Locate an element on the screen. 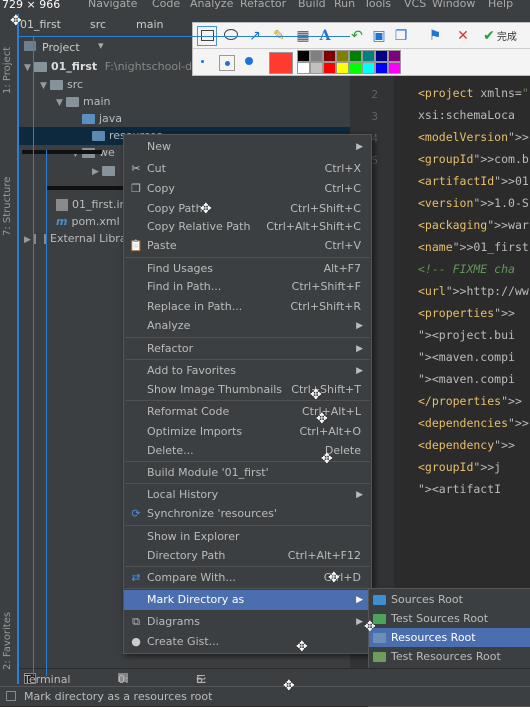  tree-item-label: main is located at coordinates (97, 101).